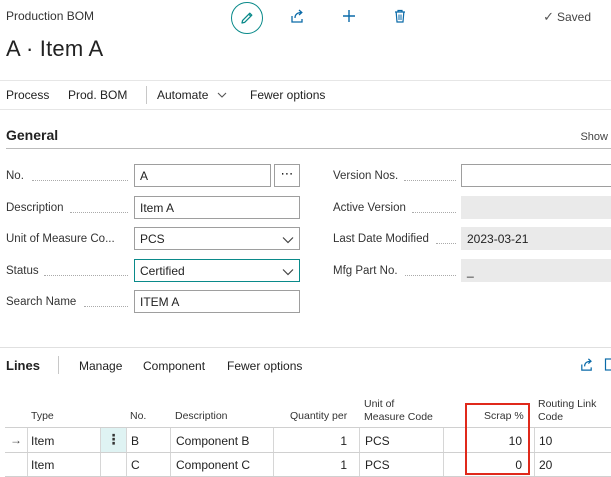  What do you see at coordinates (217, 270) in the screenshot?
I see `status-select: Certified` at bounding box center [217, 270].